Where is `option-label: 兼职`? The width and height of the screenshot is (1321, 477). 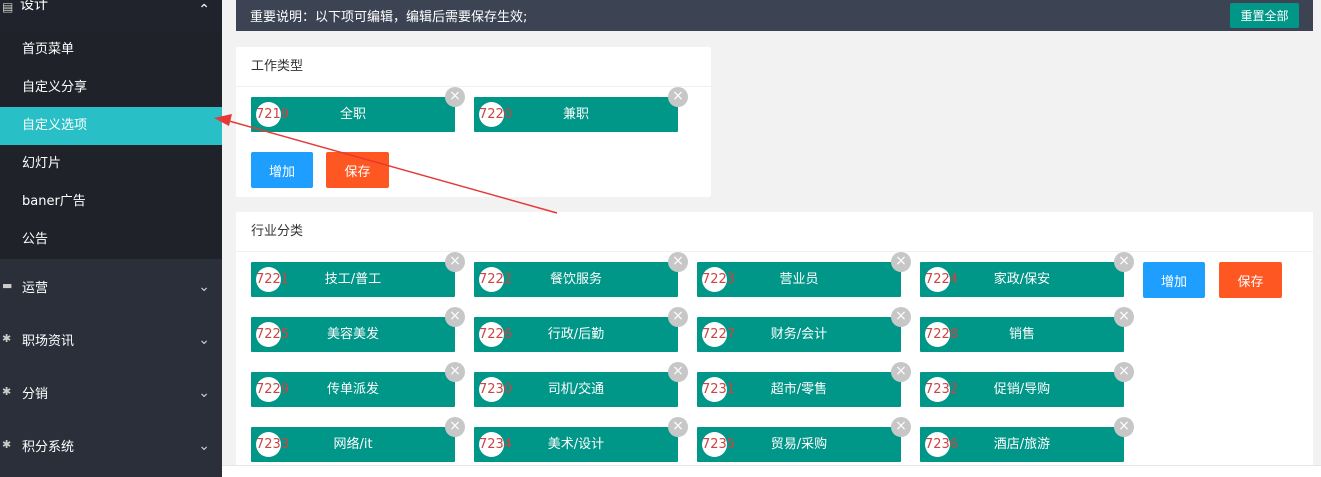
option-label: 兼职 is located at coordinates (575, 114).